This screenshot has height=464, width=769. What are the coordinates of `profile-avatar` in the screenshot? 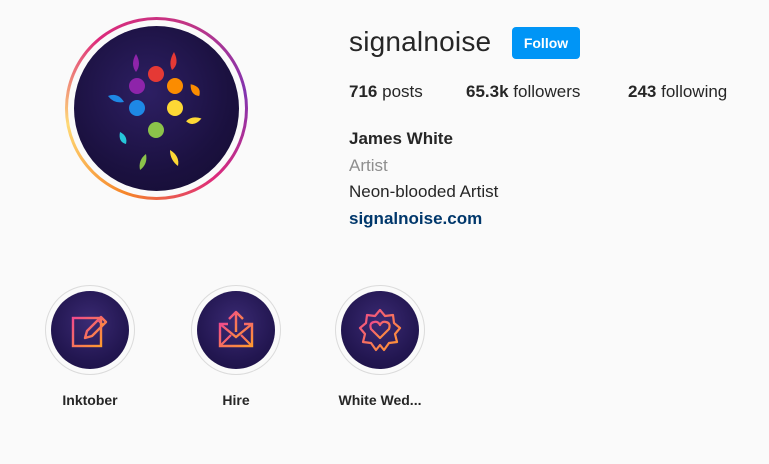 It's located at (156, 108).